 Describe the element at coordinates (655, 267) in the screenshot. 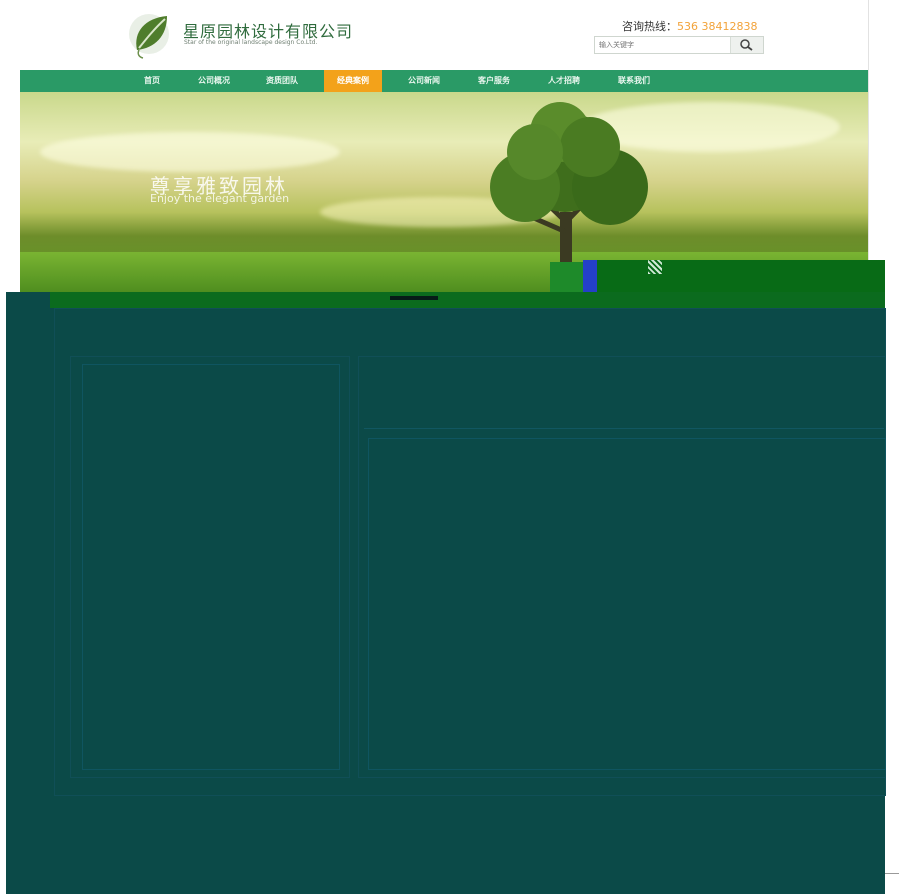

I see `glitch-pattern` at that location.